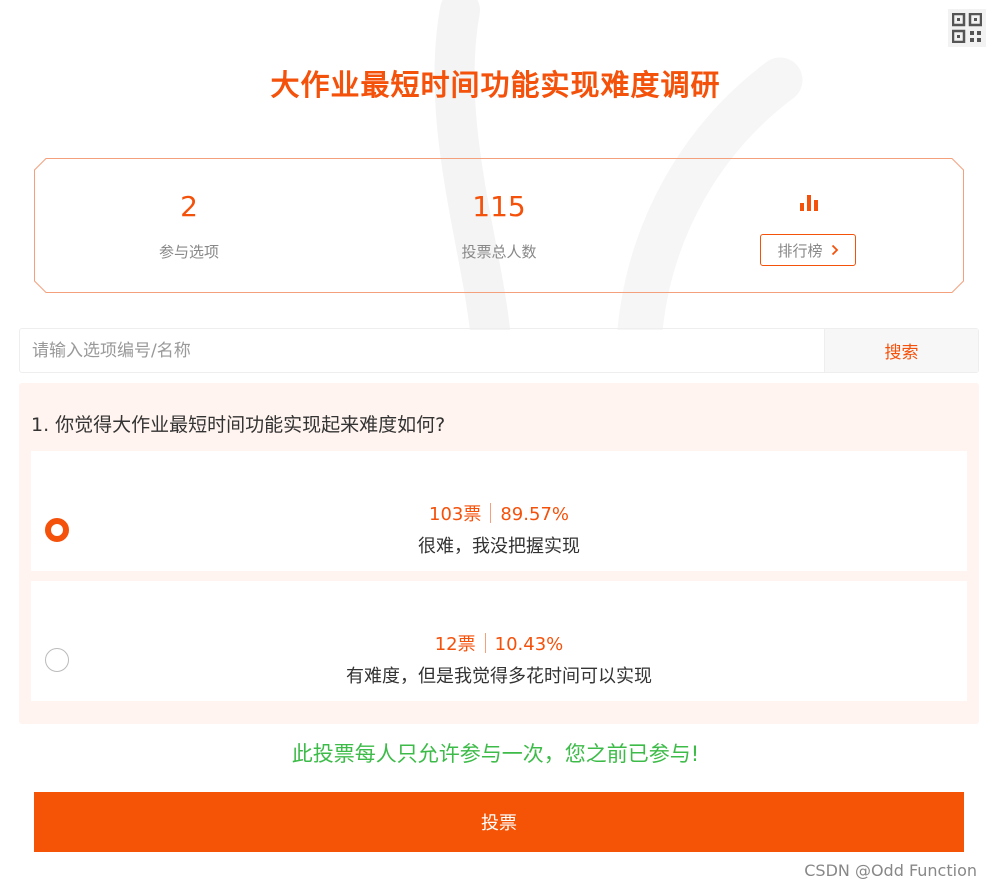 The image size is (991, 888). I want to click on stat-options: 2 参与选项, so click(189, 225).